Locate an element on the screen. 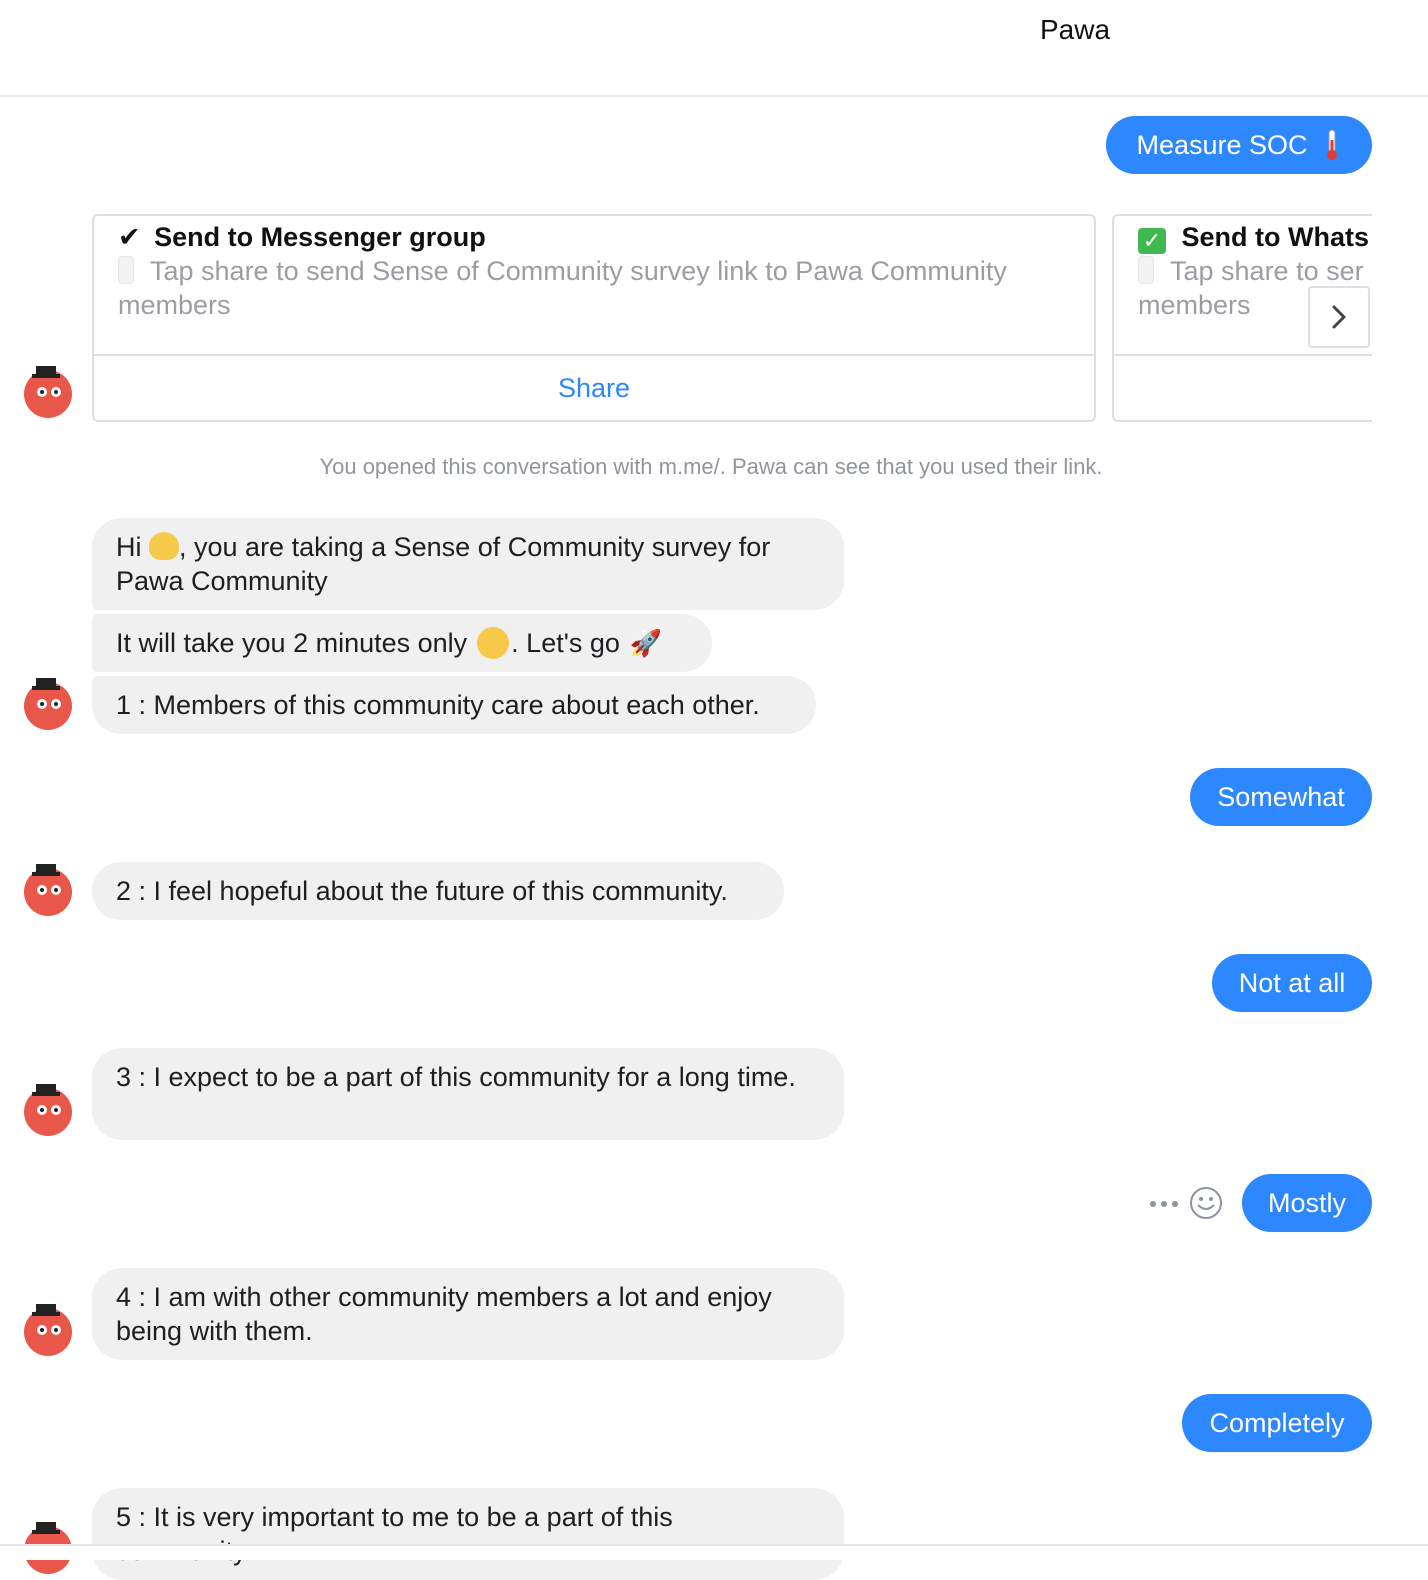  measure-soc-label: Measure SOC is located at coordinates (1222, 144).